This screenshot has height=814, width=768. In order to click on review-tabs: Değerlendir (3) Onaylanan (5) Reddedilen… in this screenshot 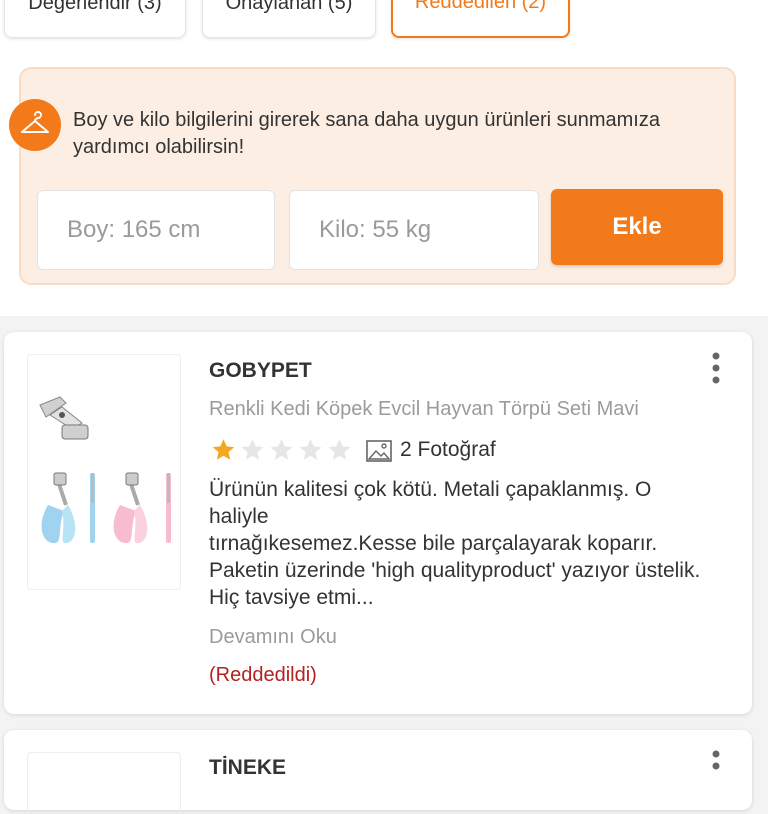, I will do `click(384, 29)`.